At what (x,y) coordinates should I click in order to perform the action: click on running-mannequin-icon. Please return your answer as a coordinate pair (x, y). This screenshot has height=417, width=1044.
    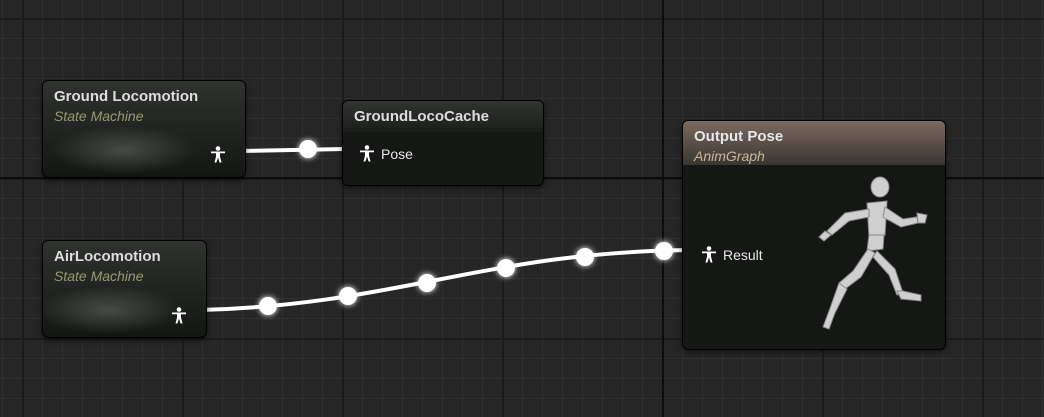
    Looking at the image, I should click on (873, 253).